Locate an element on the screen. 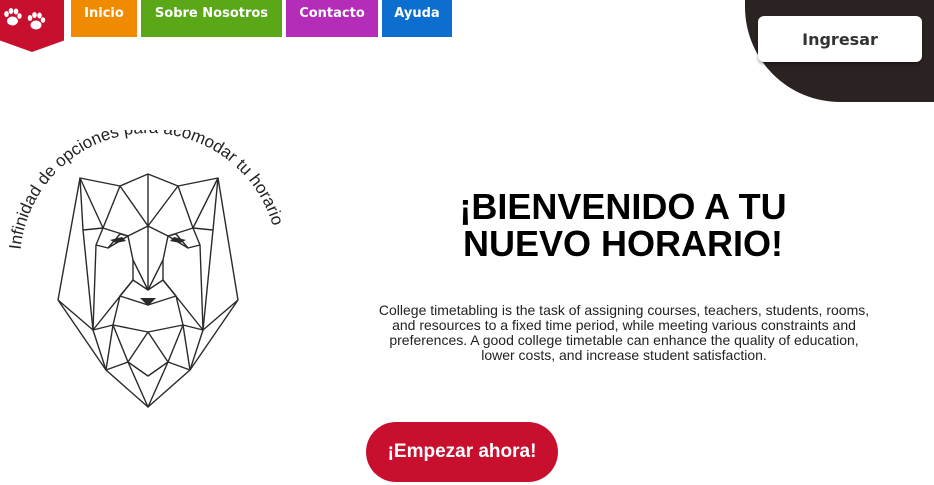 The height and width of the screenshot is (485, 934). start-now-button: ¡Empezar ahora! is located at coordinates (462, 452).